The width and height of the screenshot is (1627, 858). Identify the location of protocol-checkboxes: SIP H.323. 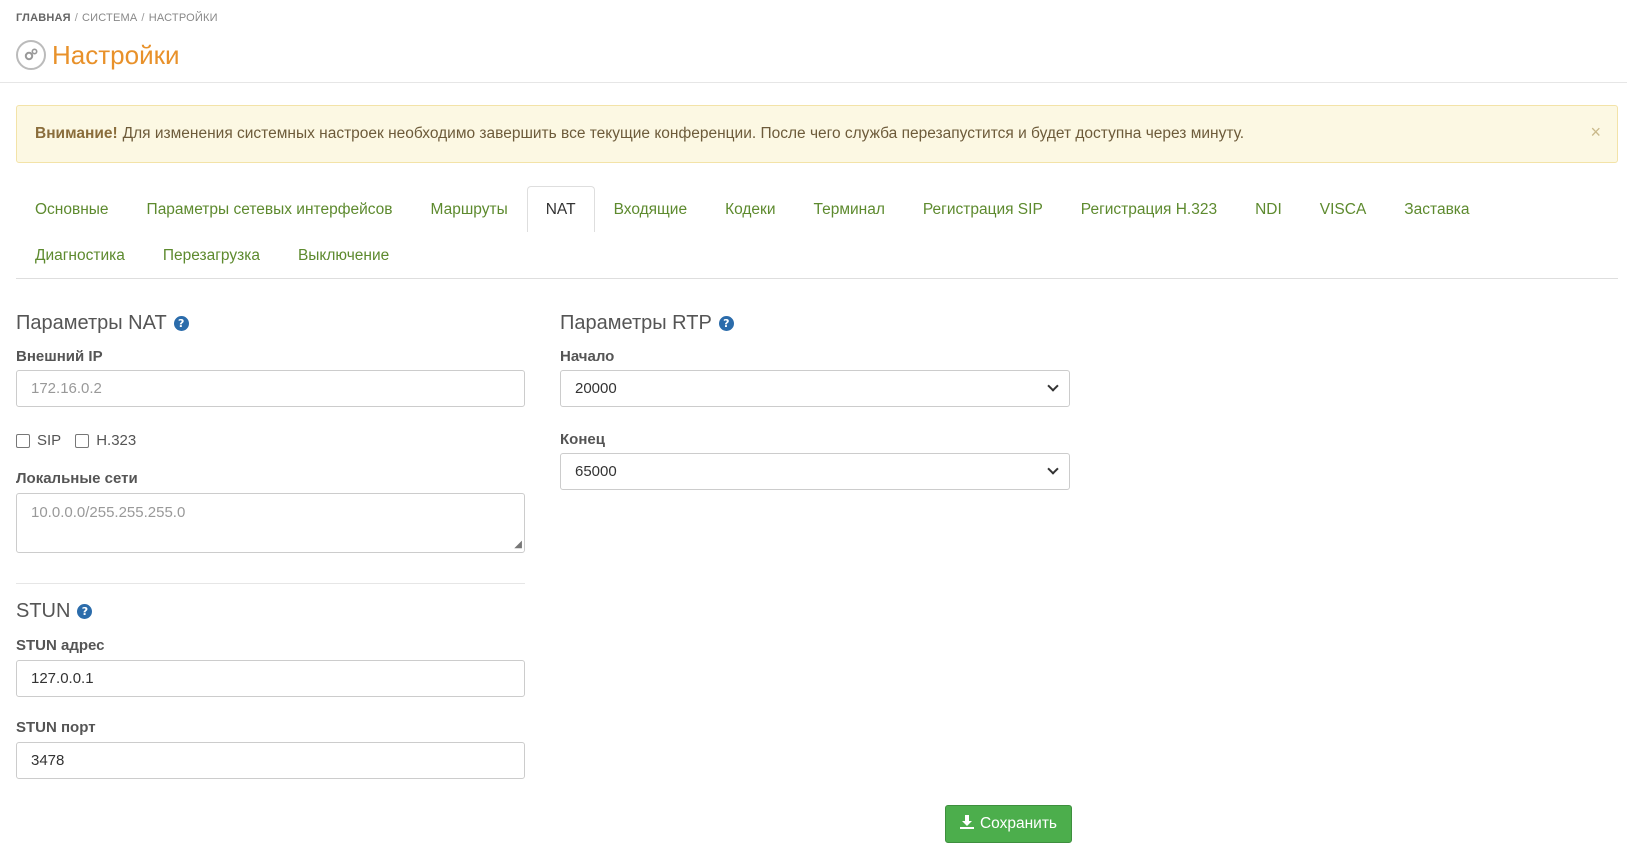
(83, 440).